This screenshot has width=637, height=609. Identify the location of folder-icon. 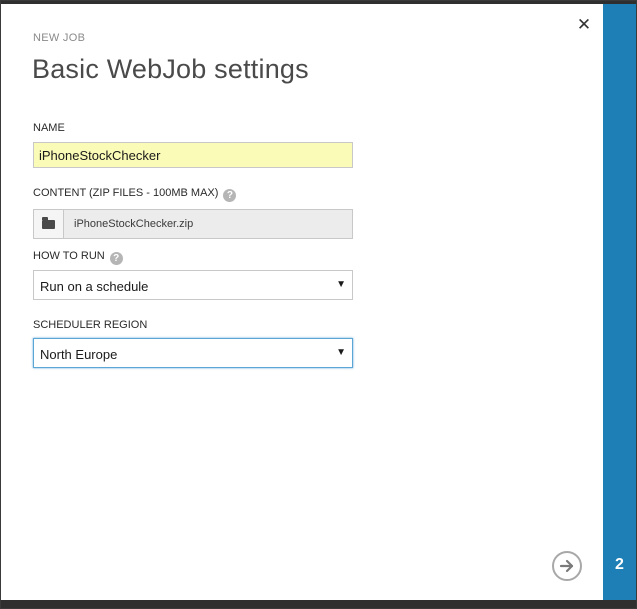
(48, 223).